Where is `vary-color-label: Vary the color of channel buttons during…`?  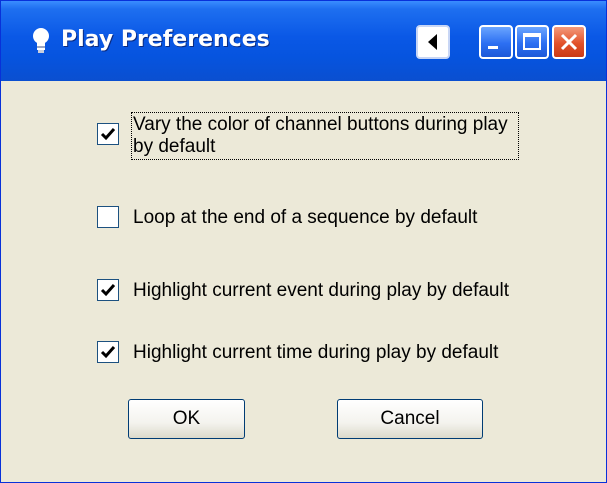
vary-color-label: Vary the color of channel buttons during… is located at coordinates (325, 136).